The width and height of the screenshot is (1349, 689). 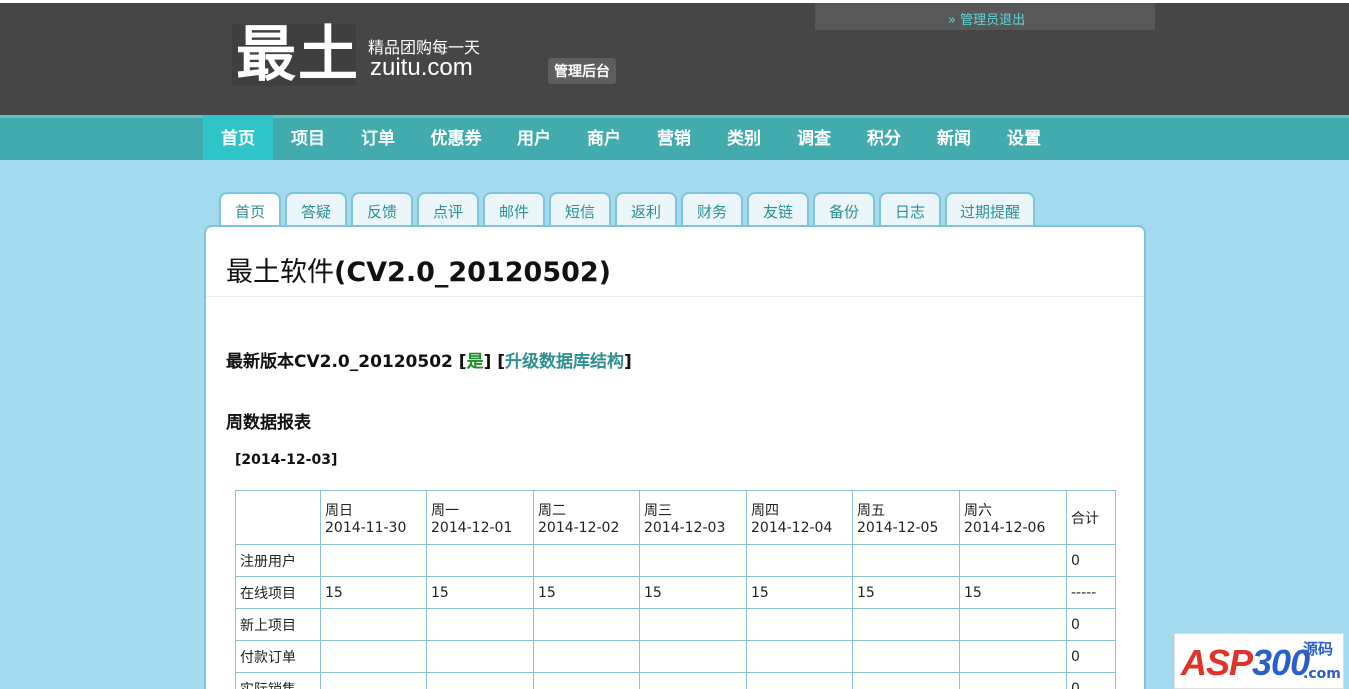 What do you see at coordinates (986, 18) in the screenshot?
I see `admin-logout-link: » 管理员退出` at bounding box center [986, 18].